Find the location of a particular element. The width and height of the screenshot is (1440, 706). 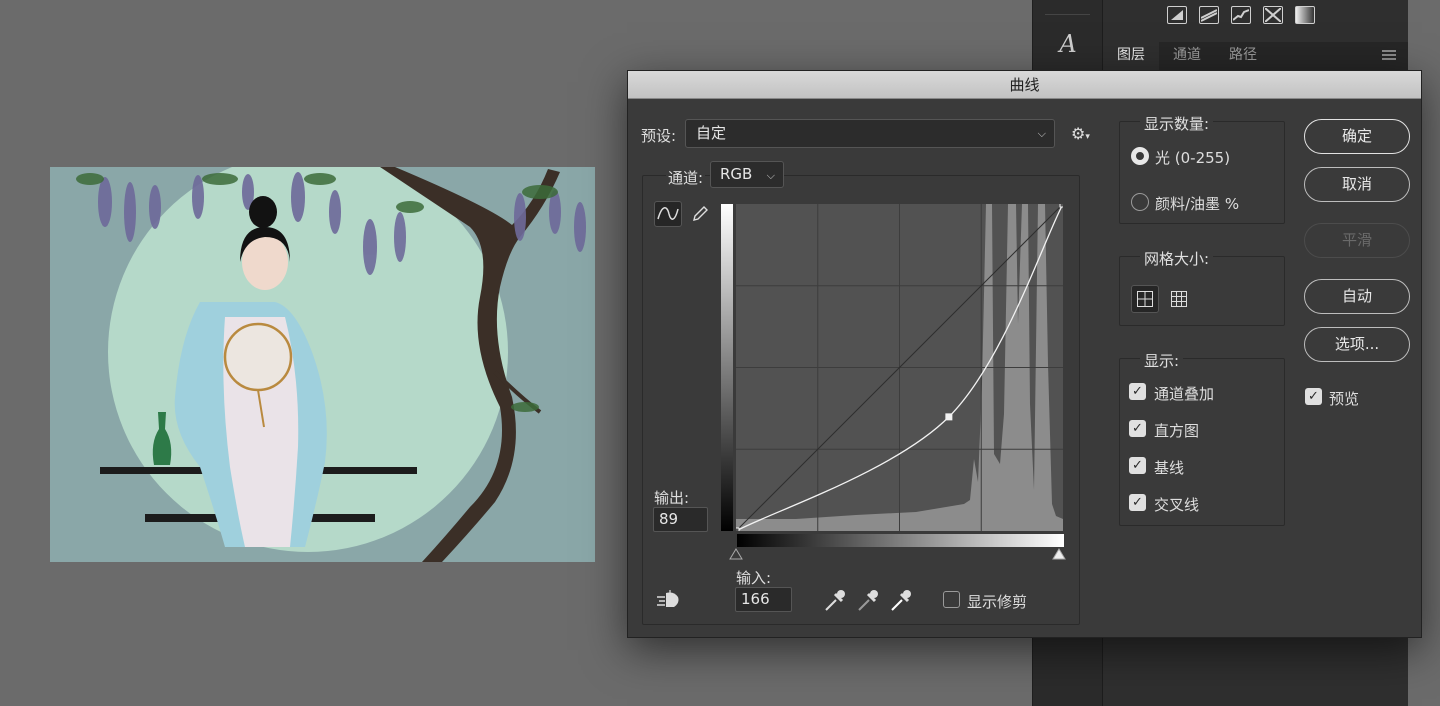

output-field: 89 is located at coordinates (680, 519).